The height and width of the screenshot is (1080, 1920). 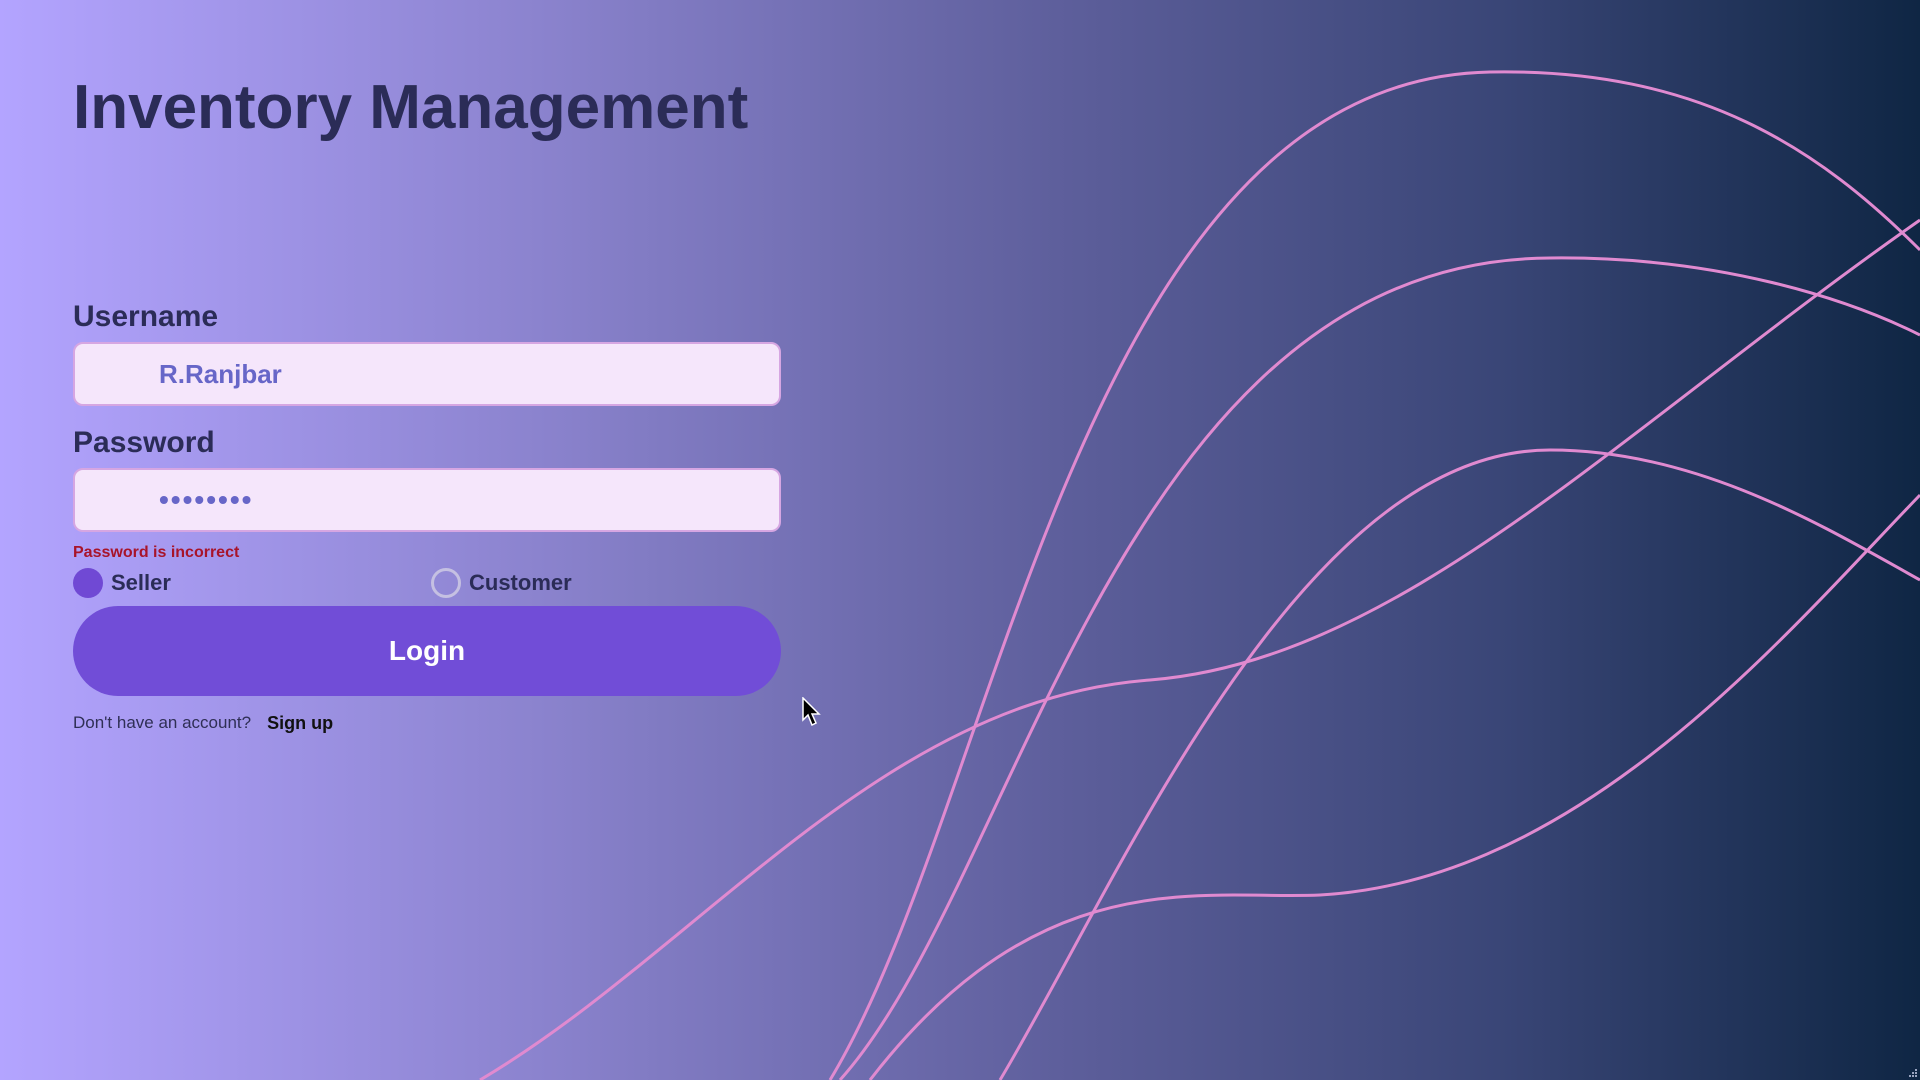 What do you see at coordinates (446, 583) in the screenshot?
I see `radio-unselected-icon` at bounding box center [446, 583].